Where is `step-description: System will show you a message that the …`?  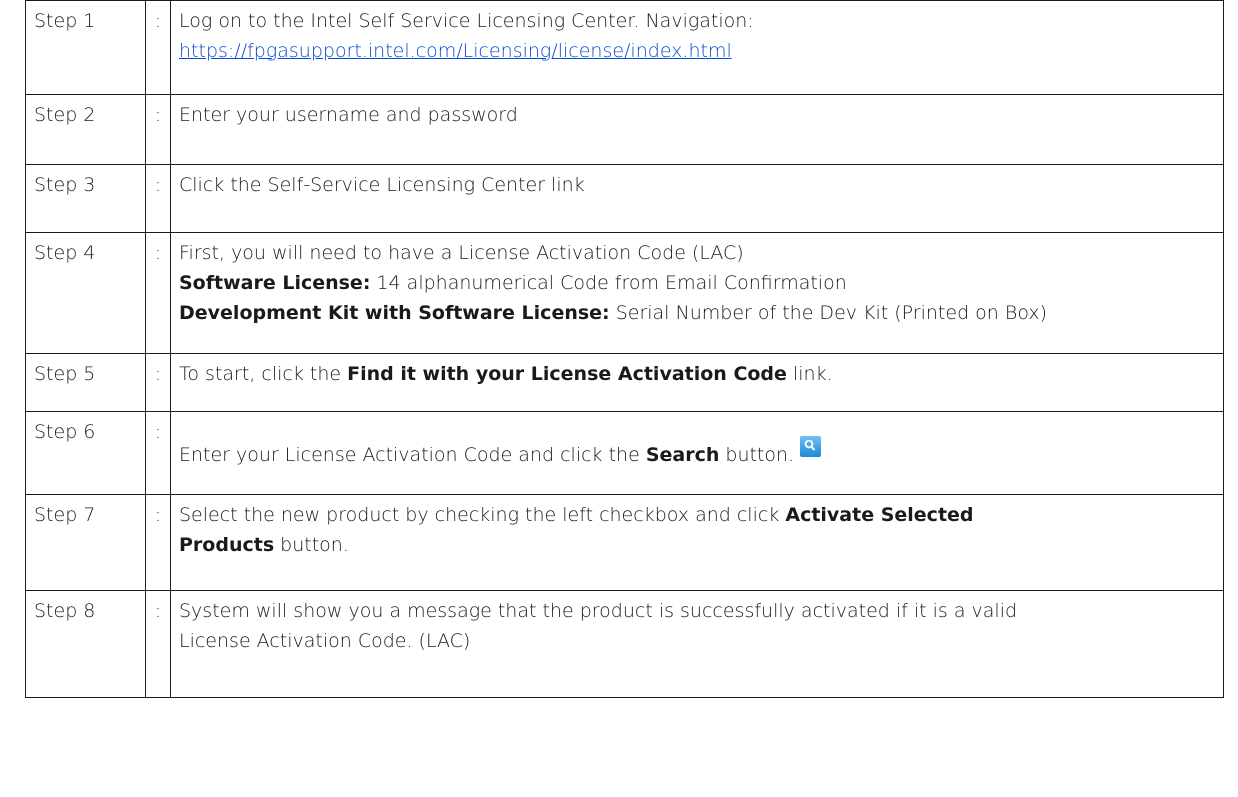
step-description: System will show you a message that the … is located at coordinates (697, 644).